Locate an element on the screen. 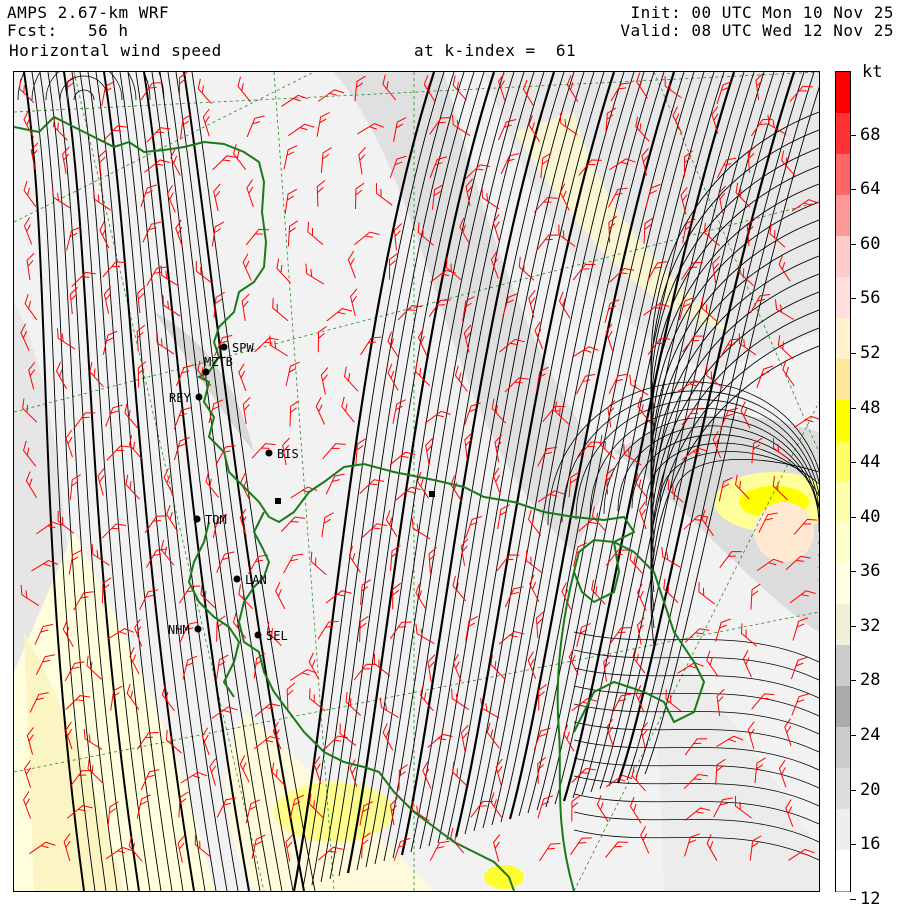 The width and height of the screenshot is (900, 909). stn-label: MZTB is located at coordinates (218, 362).